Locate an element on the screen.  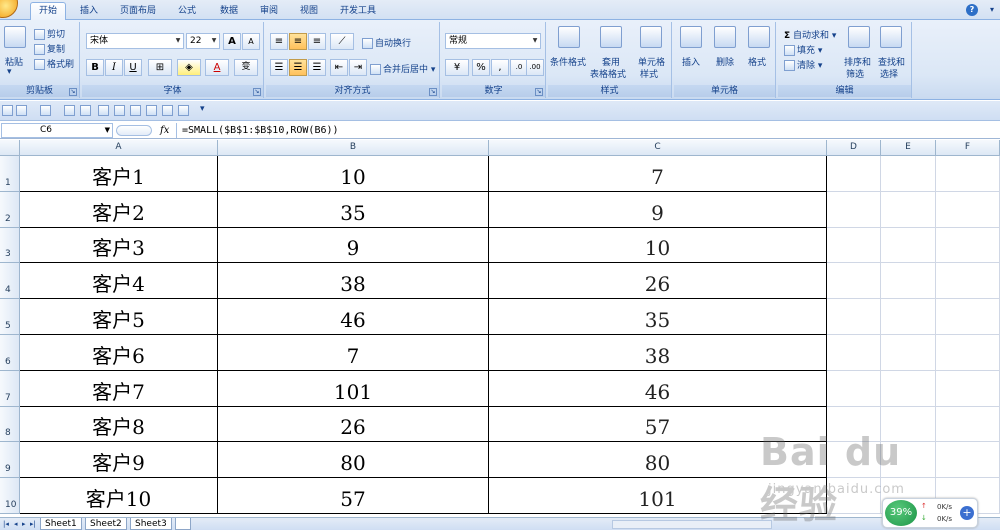
column-header-a: A is located at coordinates (119, 148).